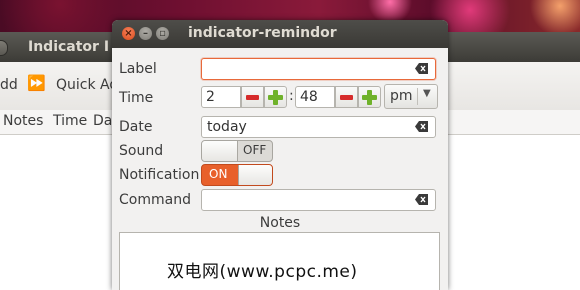  Describe the element at coordinates (318, 127) in the screenshot. I see `date-input: today` at that location.